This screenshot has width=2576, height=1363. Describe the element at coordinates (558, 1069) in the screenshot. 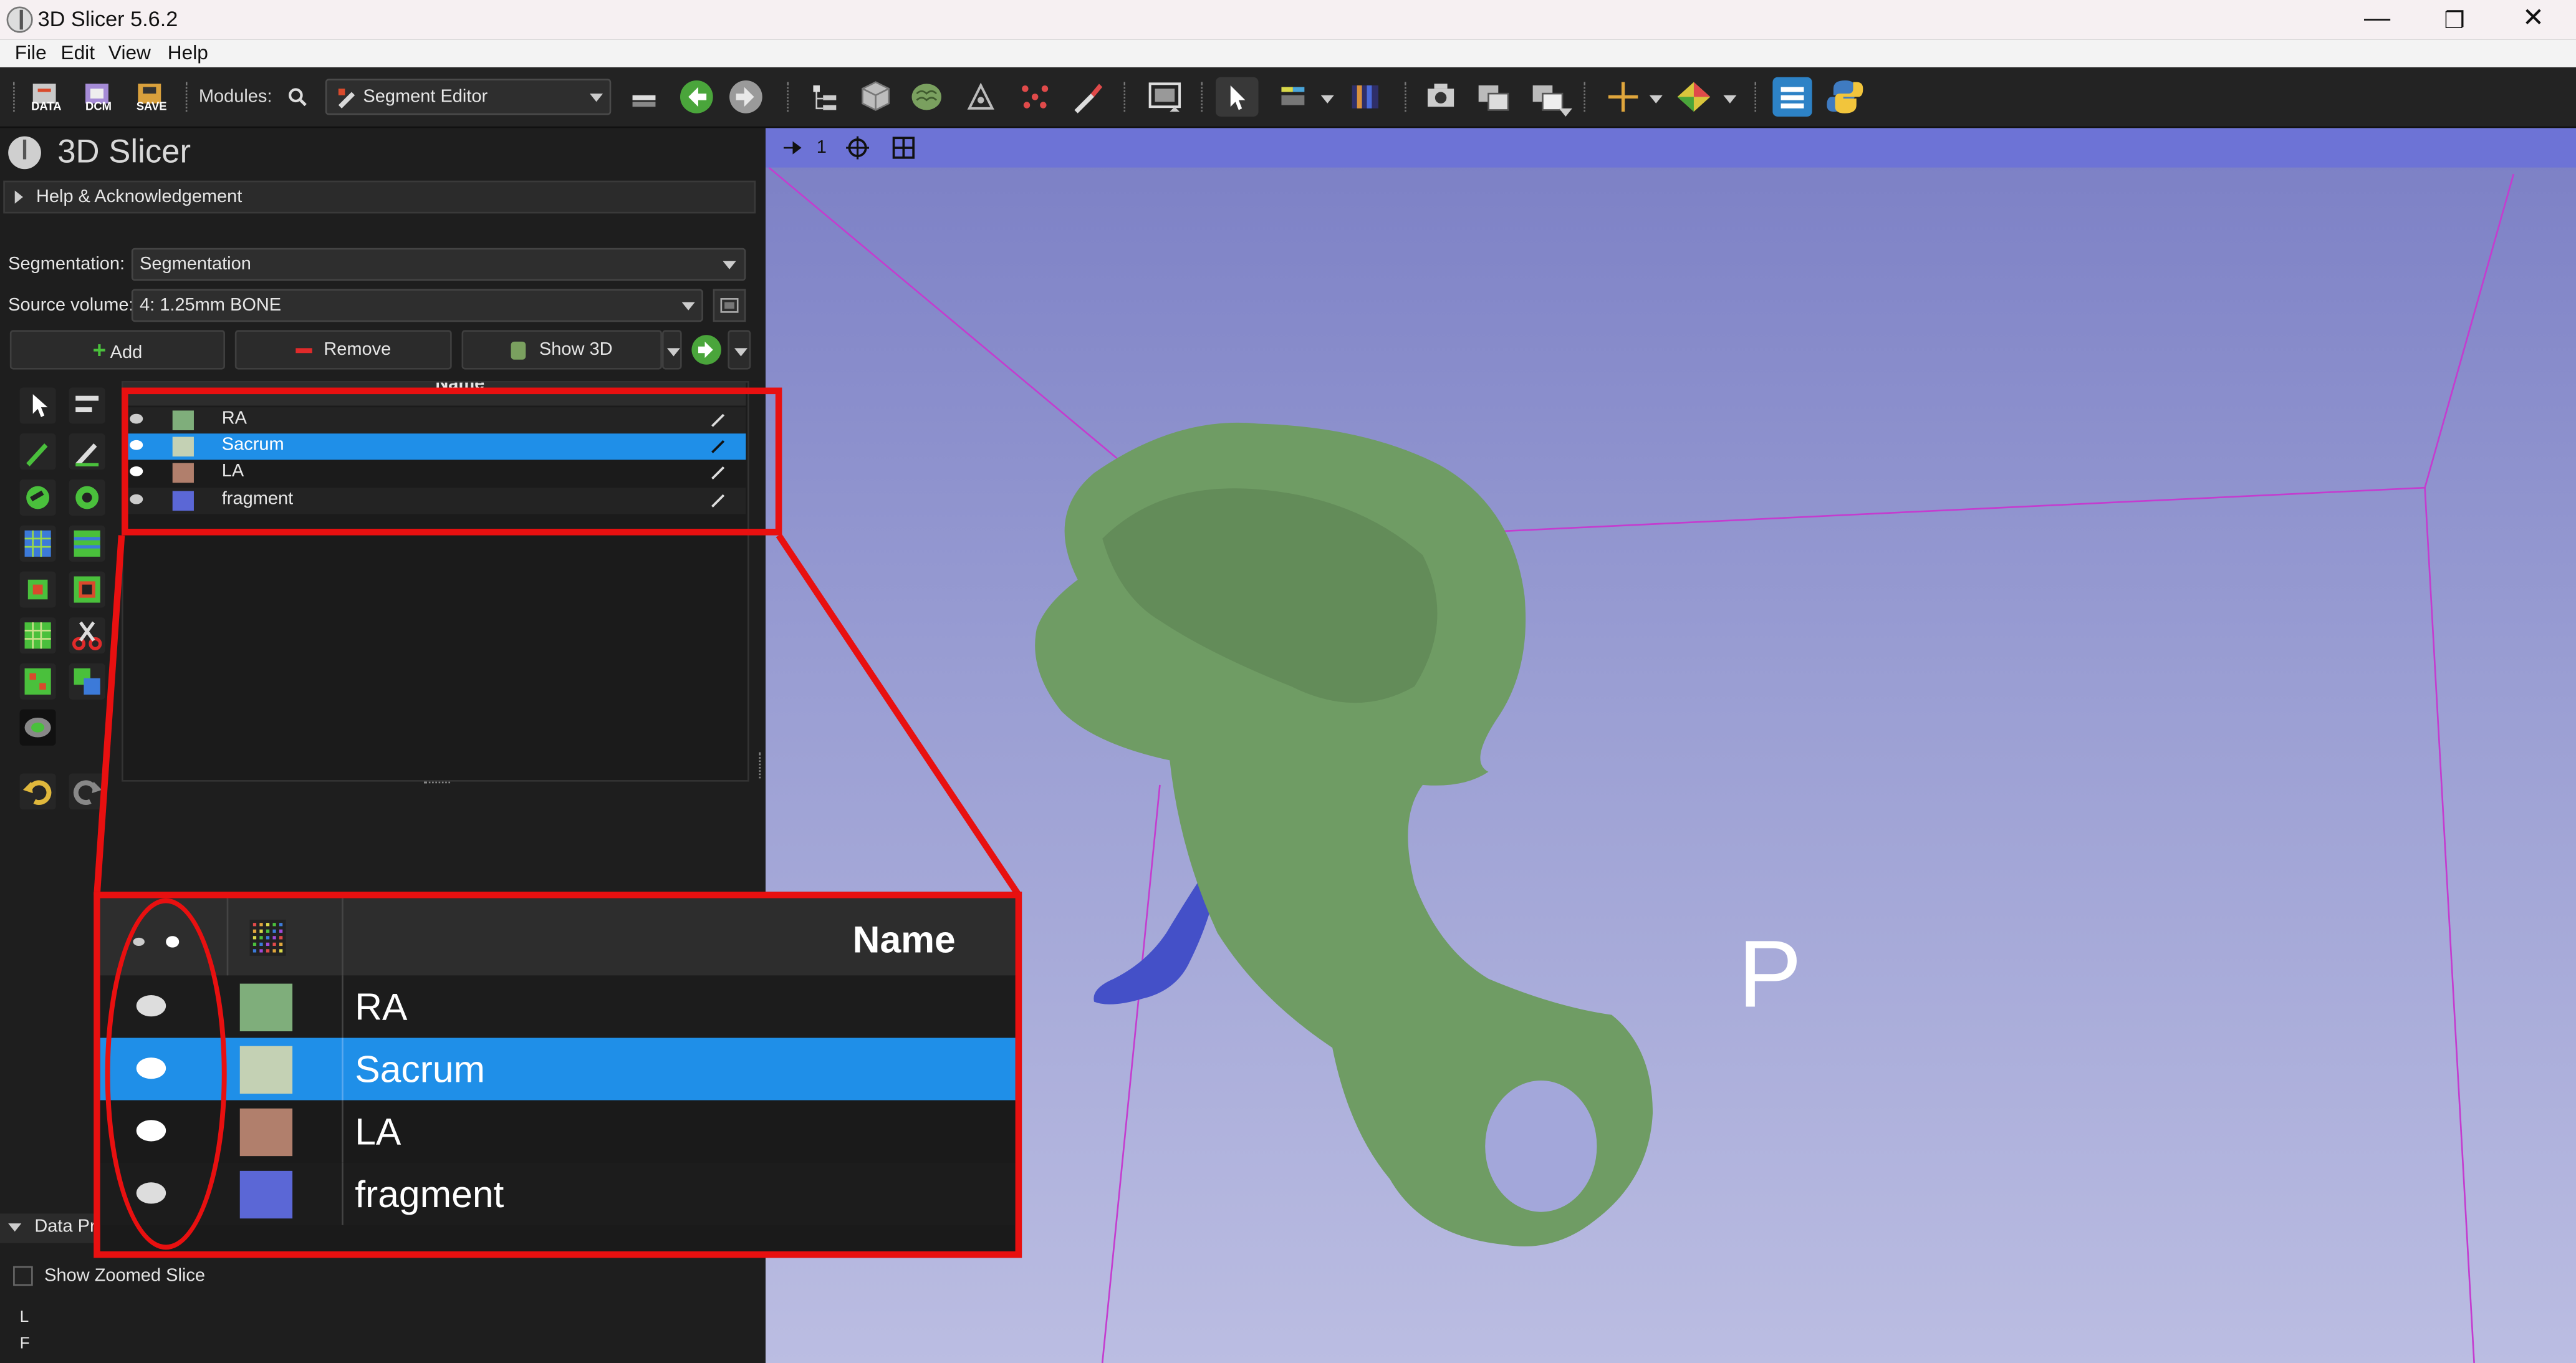

I see `zoom-row-selected: Sacrum` at that location.